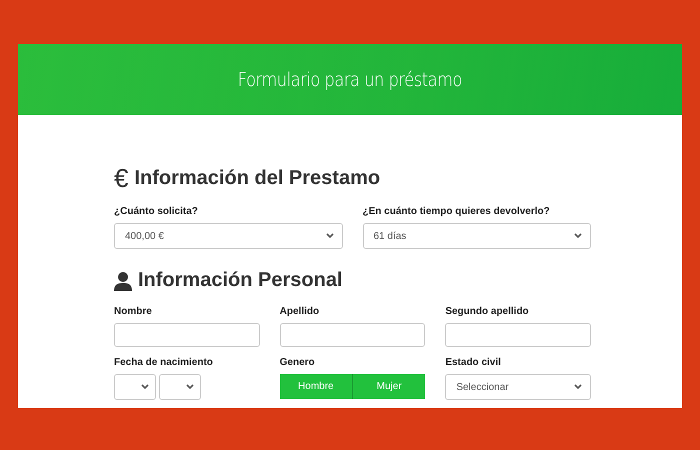 This screenshot has height=450, width=700. What do you see at coordinates (133, 311) in the screenshot?
I see `field-label: Nombre` at bounding box center [133, 311].